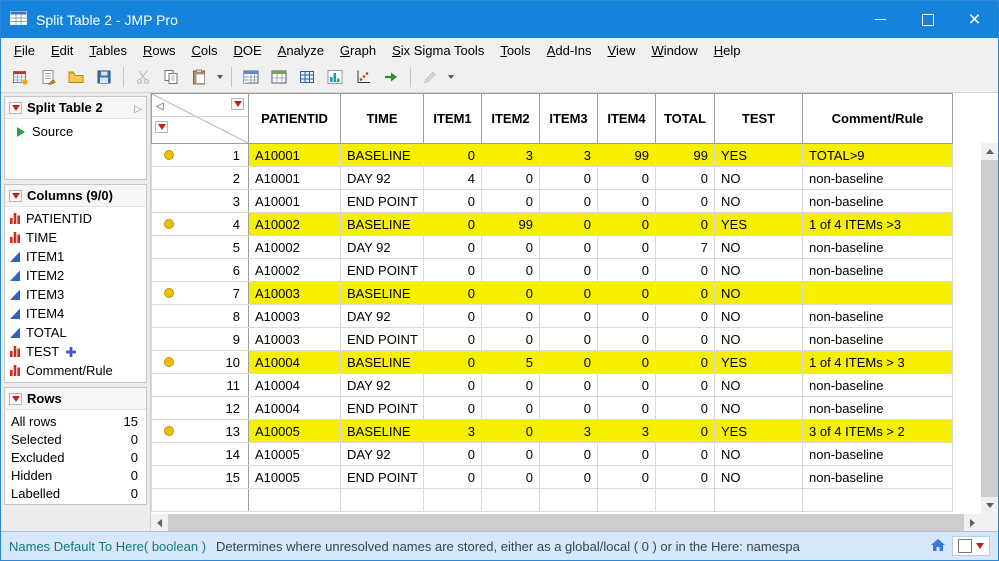 Image resolution: width=999 pixels, height=561 pixels. What do you see at coordinates (335, 77) in the screenshot?
I see `distribution-icon` at bounding box center [335, 77].